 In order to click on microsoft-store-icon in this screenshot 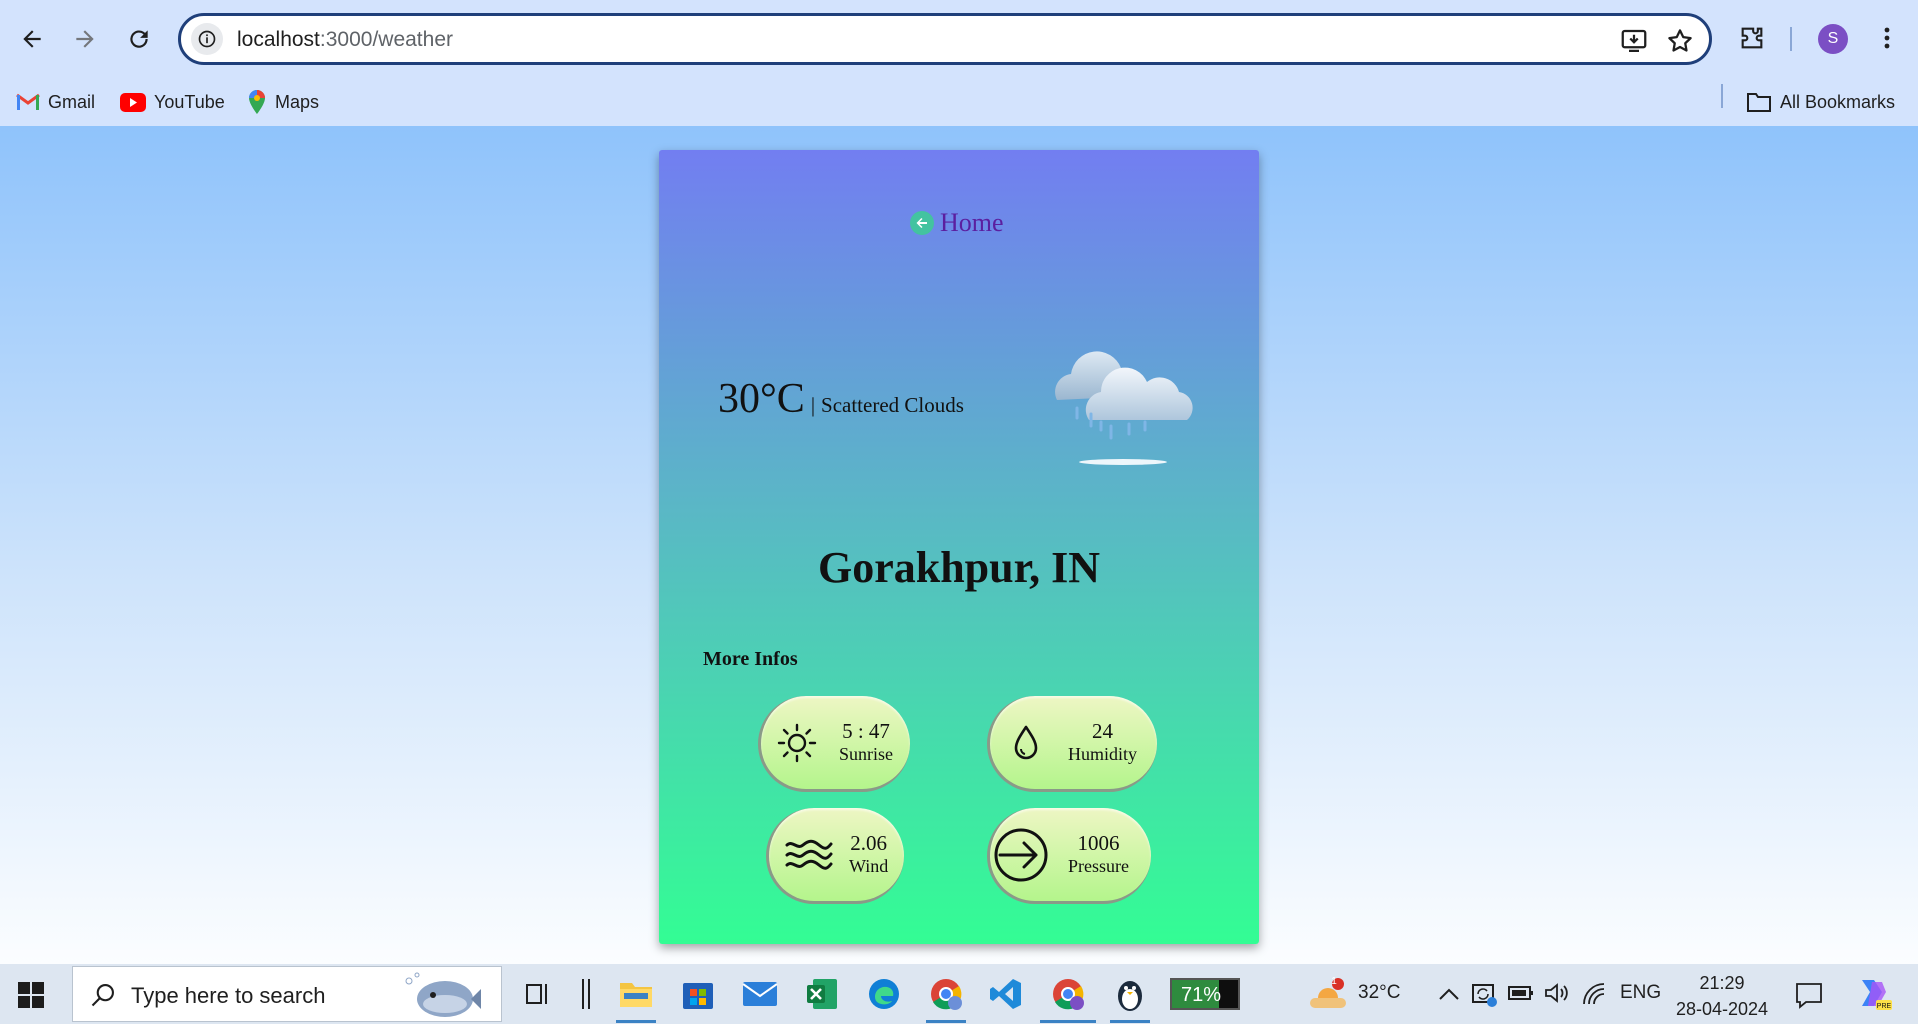, I will do `click(698, 994)`.